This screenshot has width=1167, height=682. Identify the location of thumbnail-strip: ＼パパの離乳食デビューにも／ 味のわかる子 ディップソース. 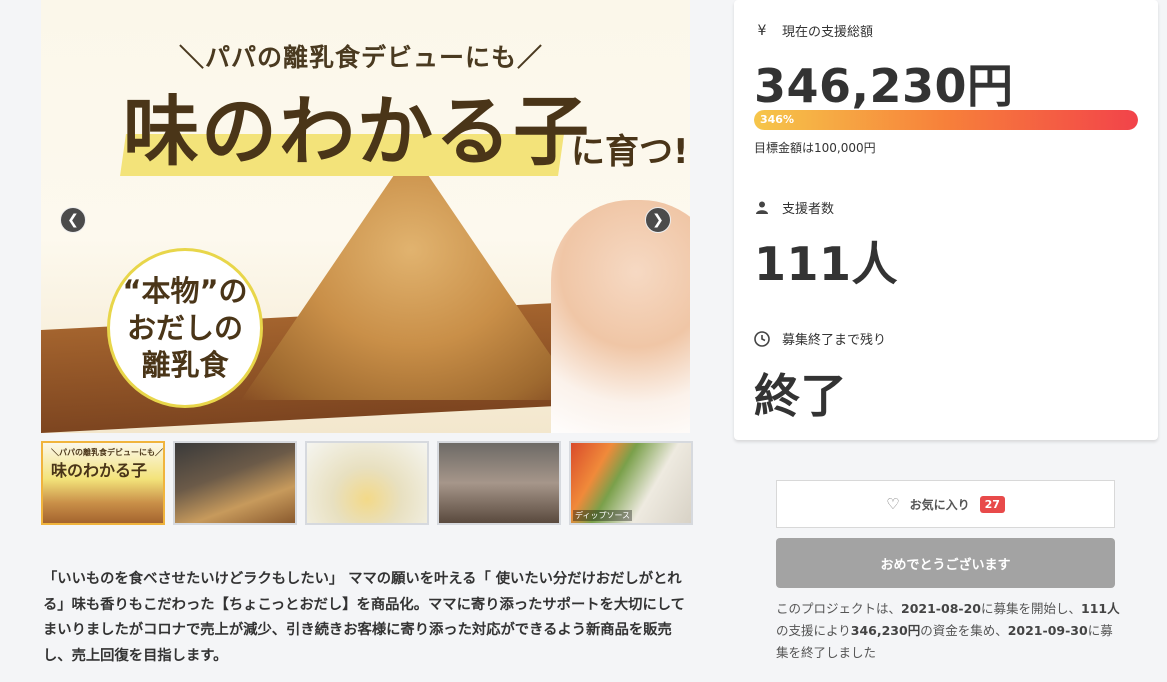
(367, 483).